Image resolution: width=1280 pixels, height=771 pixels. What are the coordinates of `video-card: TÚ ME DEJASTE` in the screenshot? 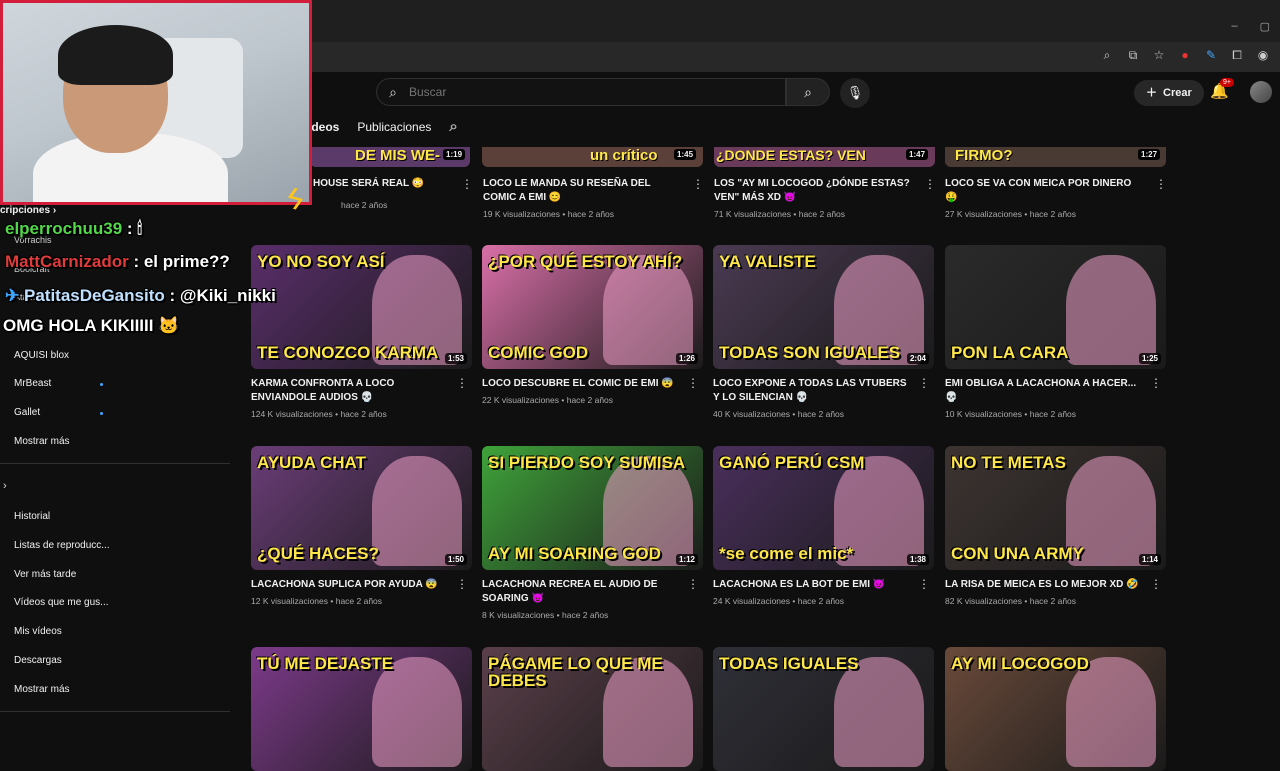 It's located at (361, 709).